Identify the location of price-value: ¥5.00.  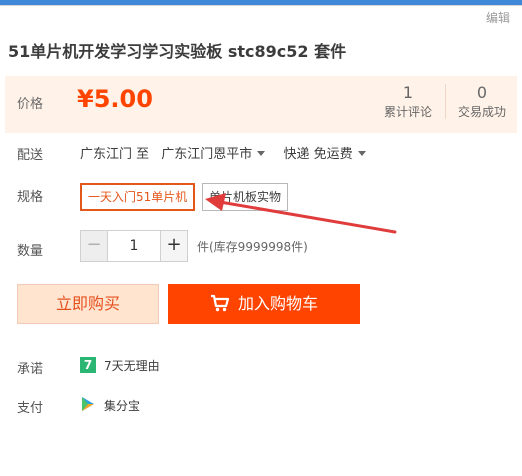
(115, 99).